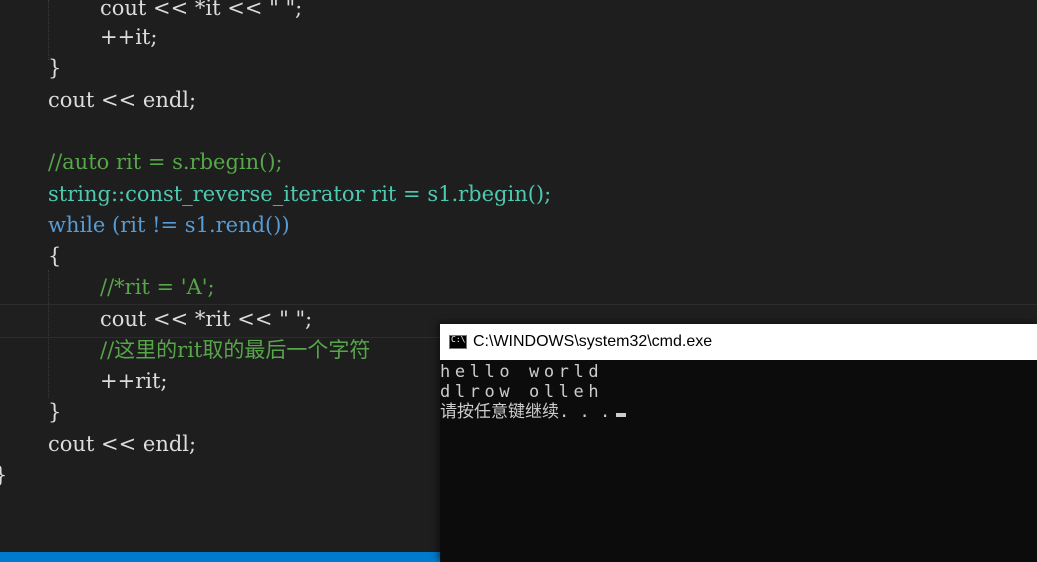 This screenshot has width=1037, height=562. I want to click on token: ++it;, so click(129, 37).